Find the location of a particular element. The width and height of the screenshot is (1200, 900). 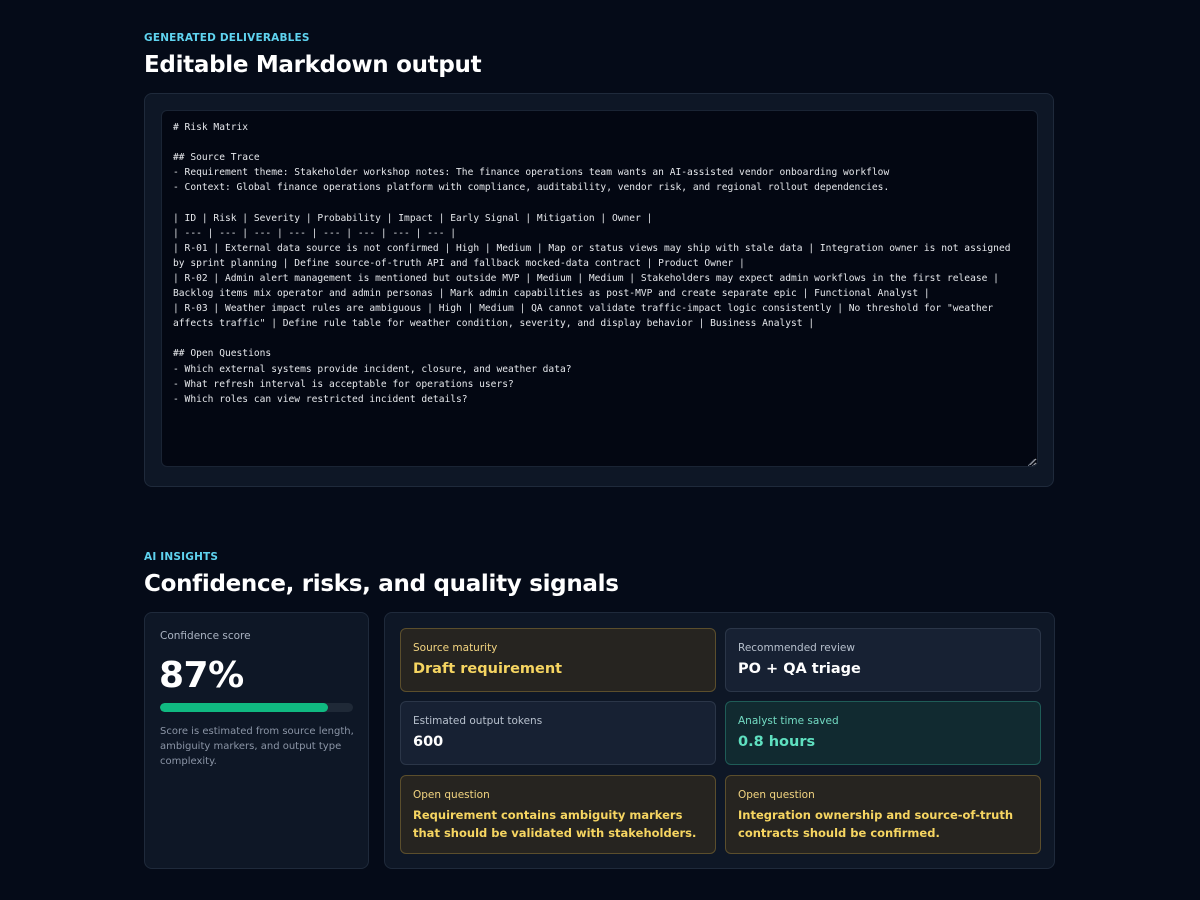

signal-value: 600 is located at coordinates (428, 742).